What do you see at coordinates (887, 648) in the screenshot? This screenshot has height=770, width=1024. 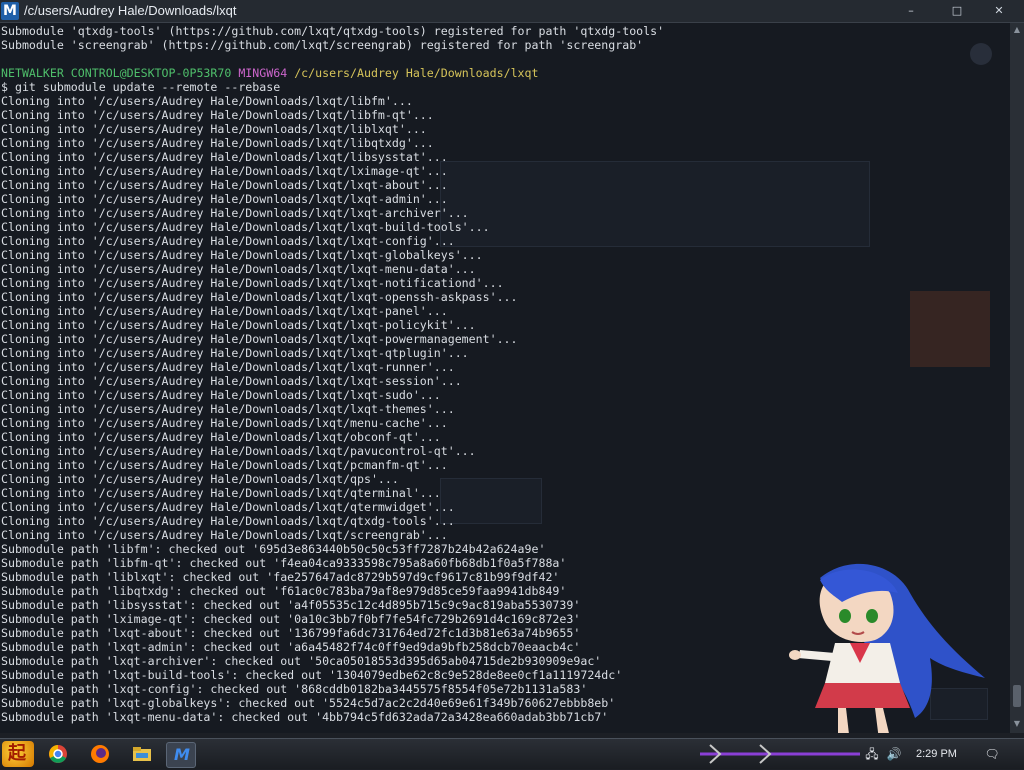 I see `anime-mascot-image` at bounding box center [887, 648].